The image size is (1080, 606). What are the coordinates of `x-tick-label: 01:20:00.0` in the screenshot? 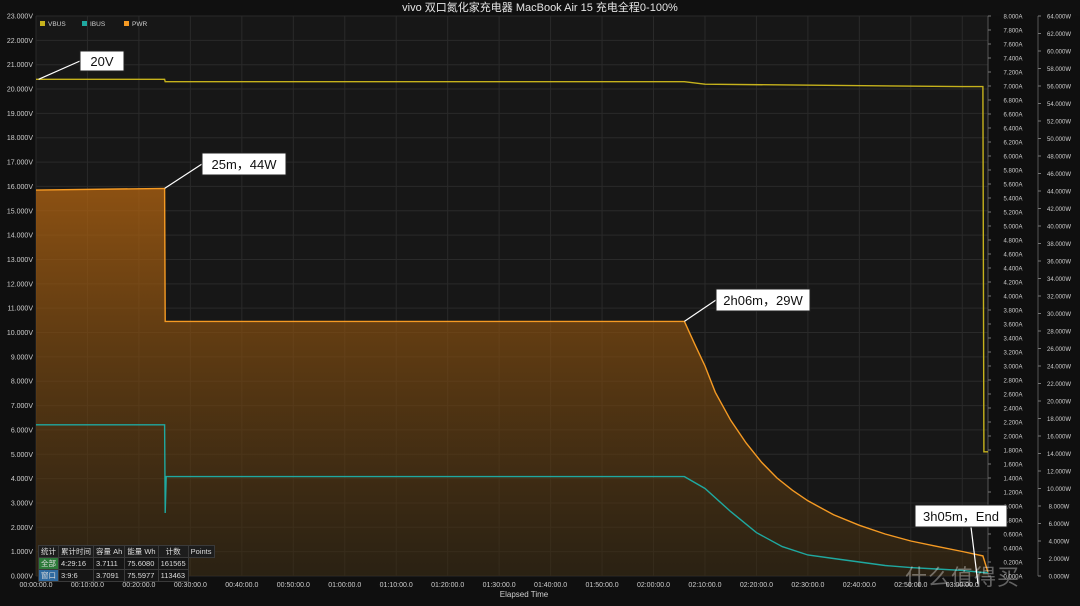 It's located at (447, 585).